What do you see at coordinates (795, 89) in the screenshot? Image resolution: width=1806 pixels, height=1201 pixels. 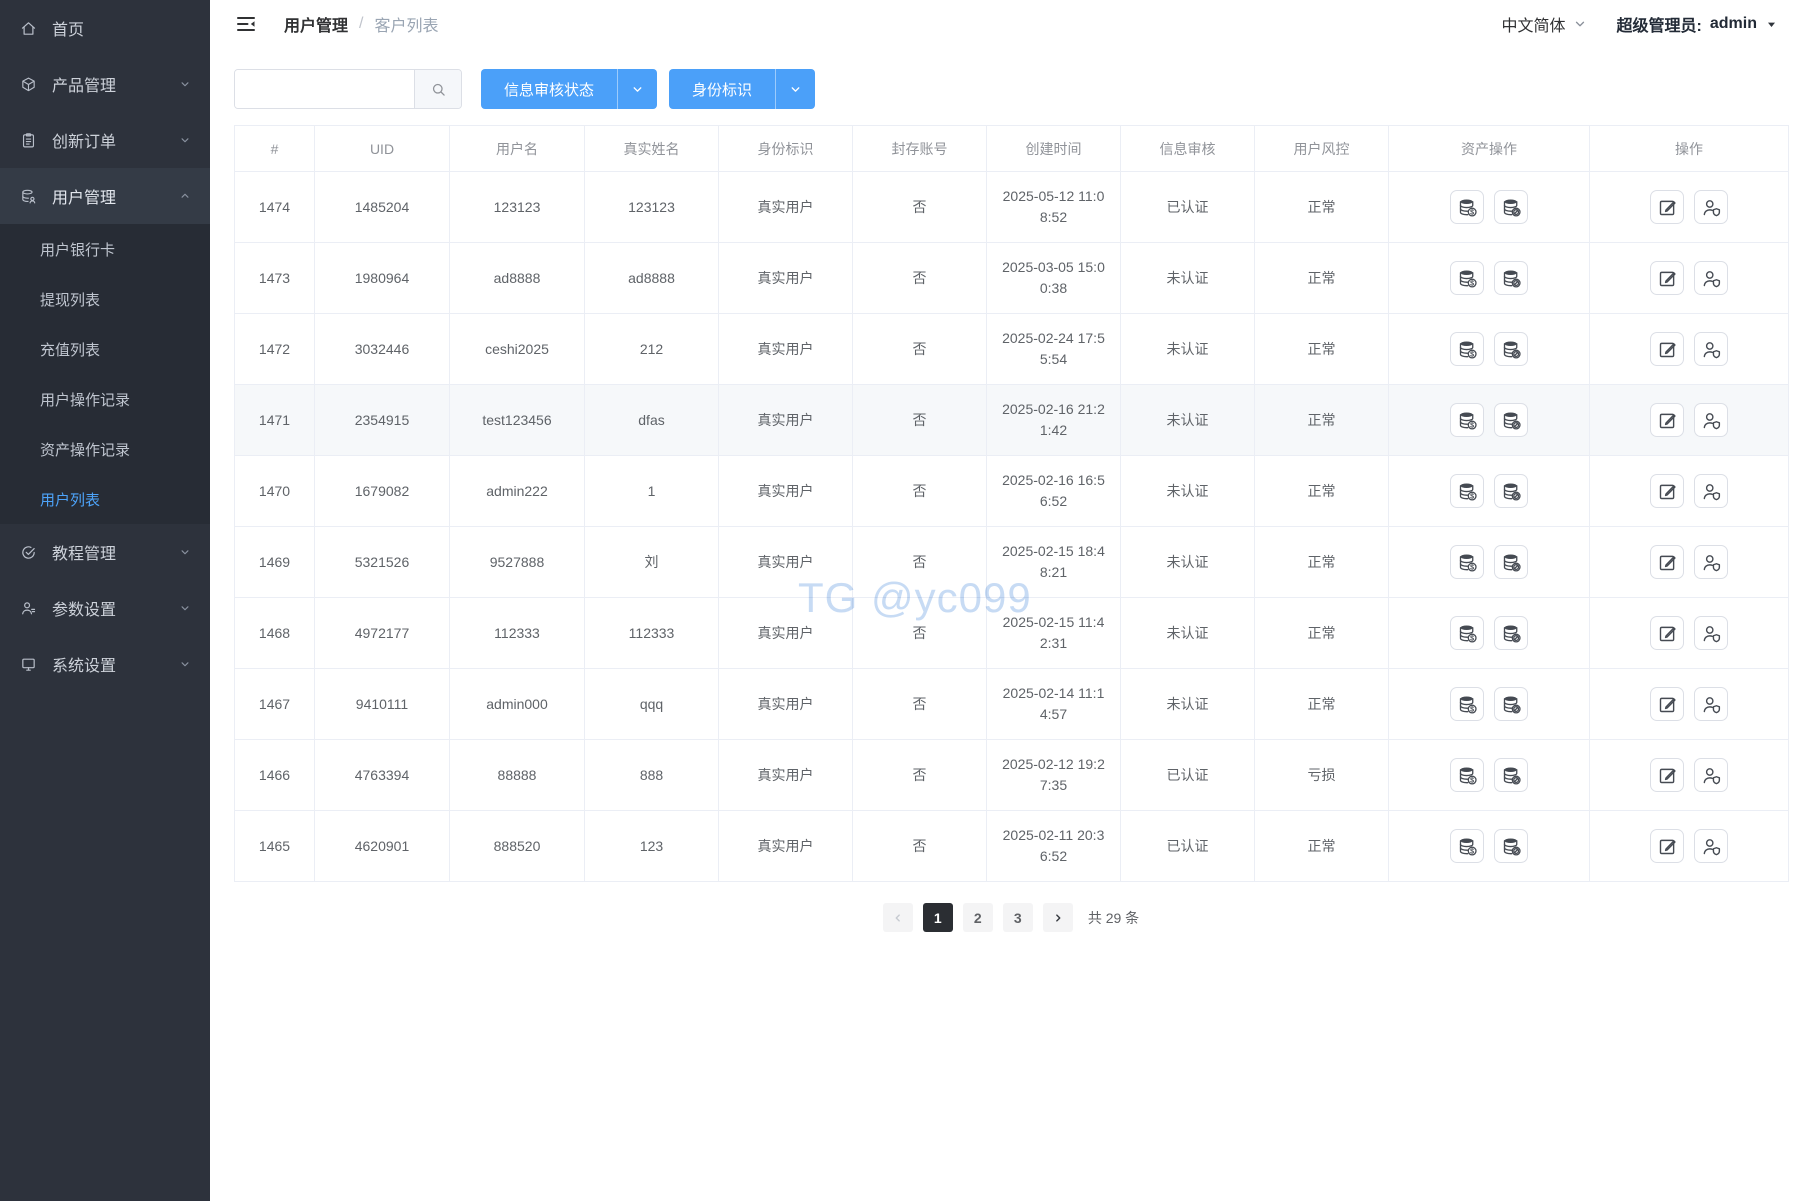 I see `filter-identity-dropdown` at bounding box center [795, 89].